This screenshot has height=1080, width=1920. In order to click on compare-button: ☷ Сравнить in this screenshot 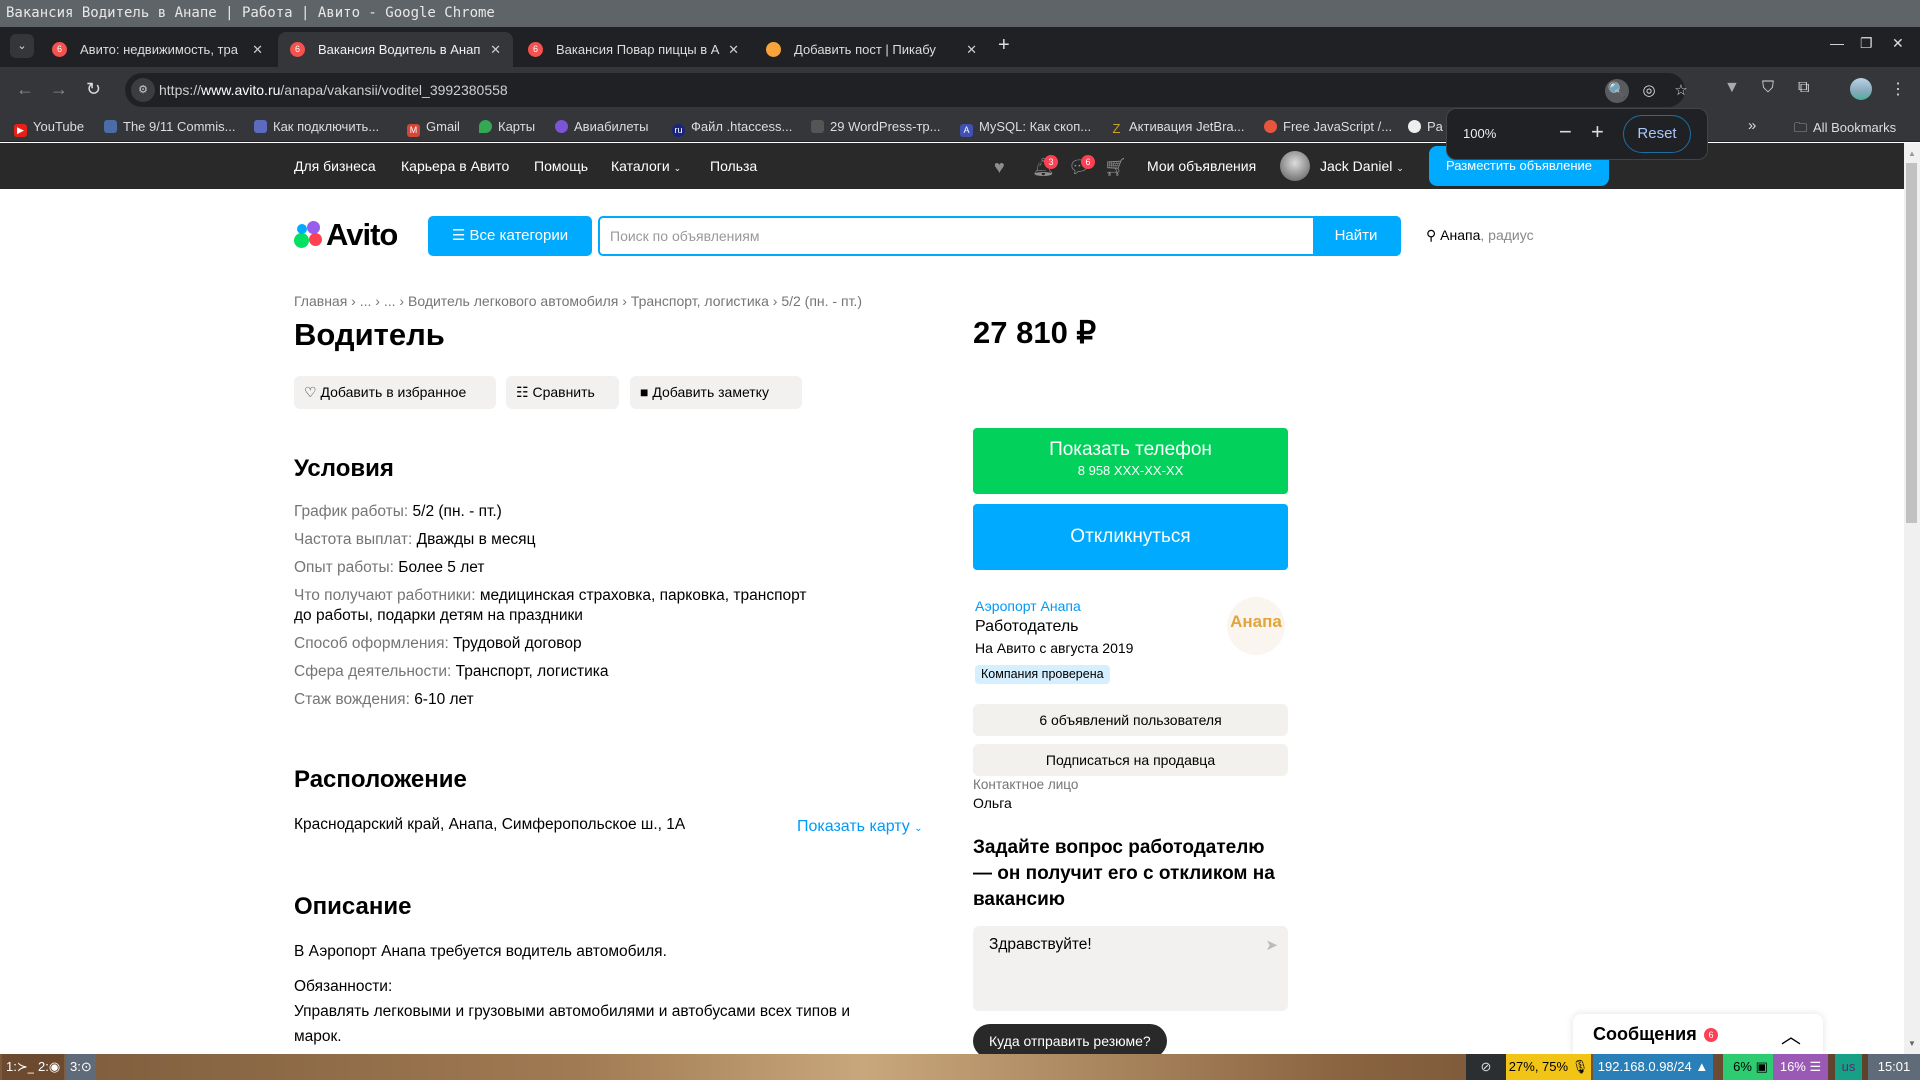, I will do `click(562, 392)`.